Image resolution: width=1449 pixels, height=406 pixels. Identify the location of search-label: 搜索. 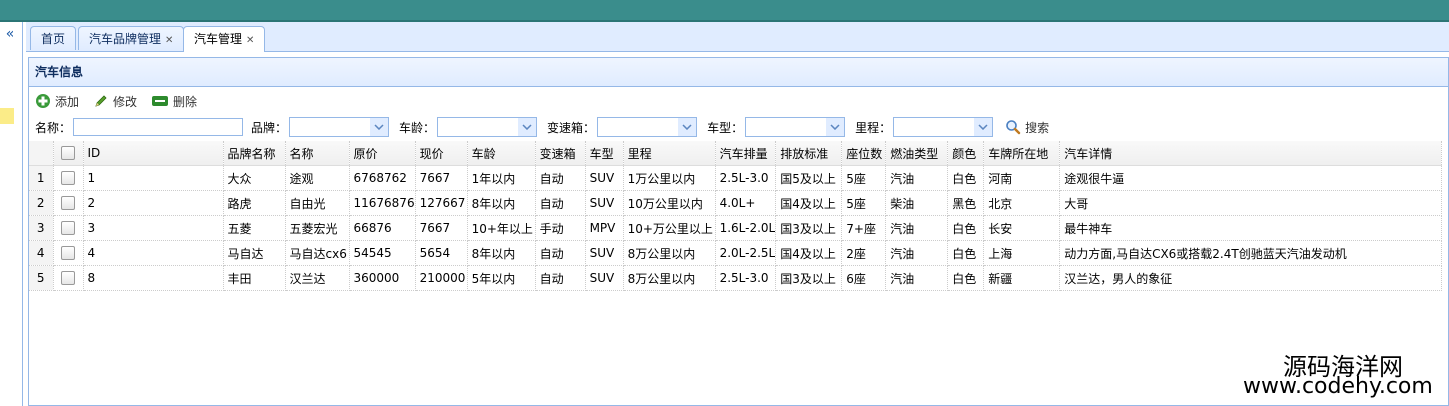
(1037, 127).